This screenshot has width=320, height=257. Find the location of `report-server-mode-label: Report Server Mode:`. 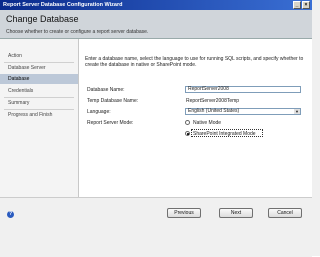

report-server-mode-label: Report Server Mode: is located at coordinates (110, 123).